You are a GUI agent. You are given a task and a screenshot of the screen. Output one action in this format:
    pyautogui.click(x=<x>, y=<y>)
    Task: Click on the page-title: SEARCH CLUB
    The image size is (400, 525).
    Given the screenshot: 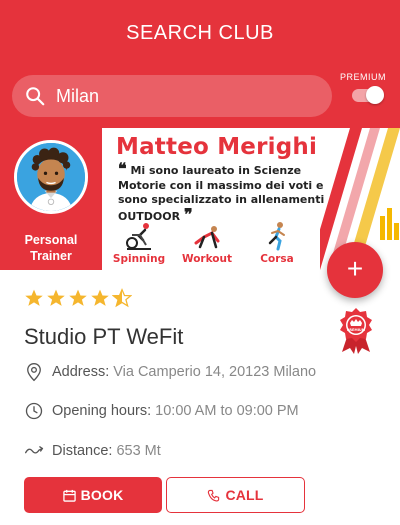 What is the action you would take?
    pyautogui.click(x=200, y=33)
    